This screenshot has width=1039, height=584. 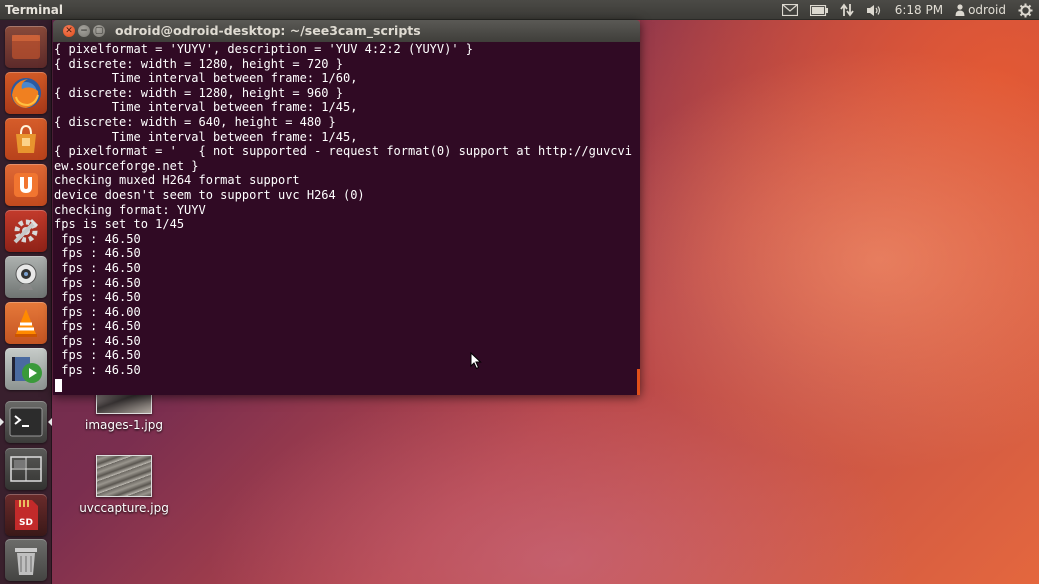 I want to click on trash-launcher, so click(x=26, y=560).